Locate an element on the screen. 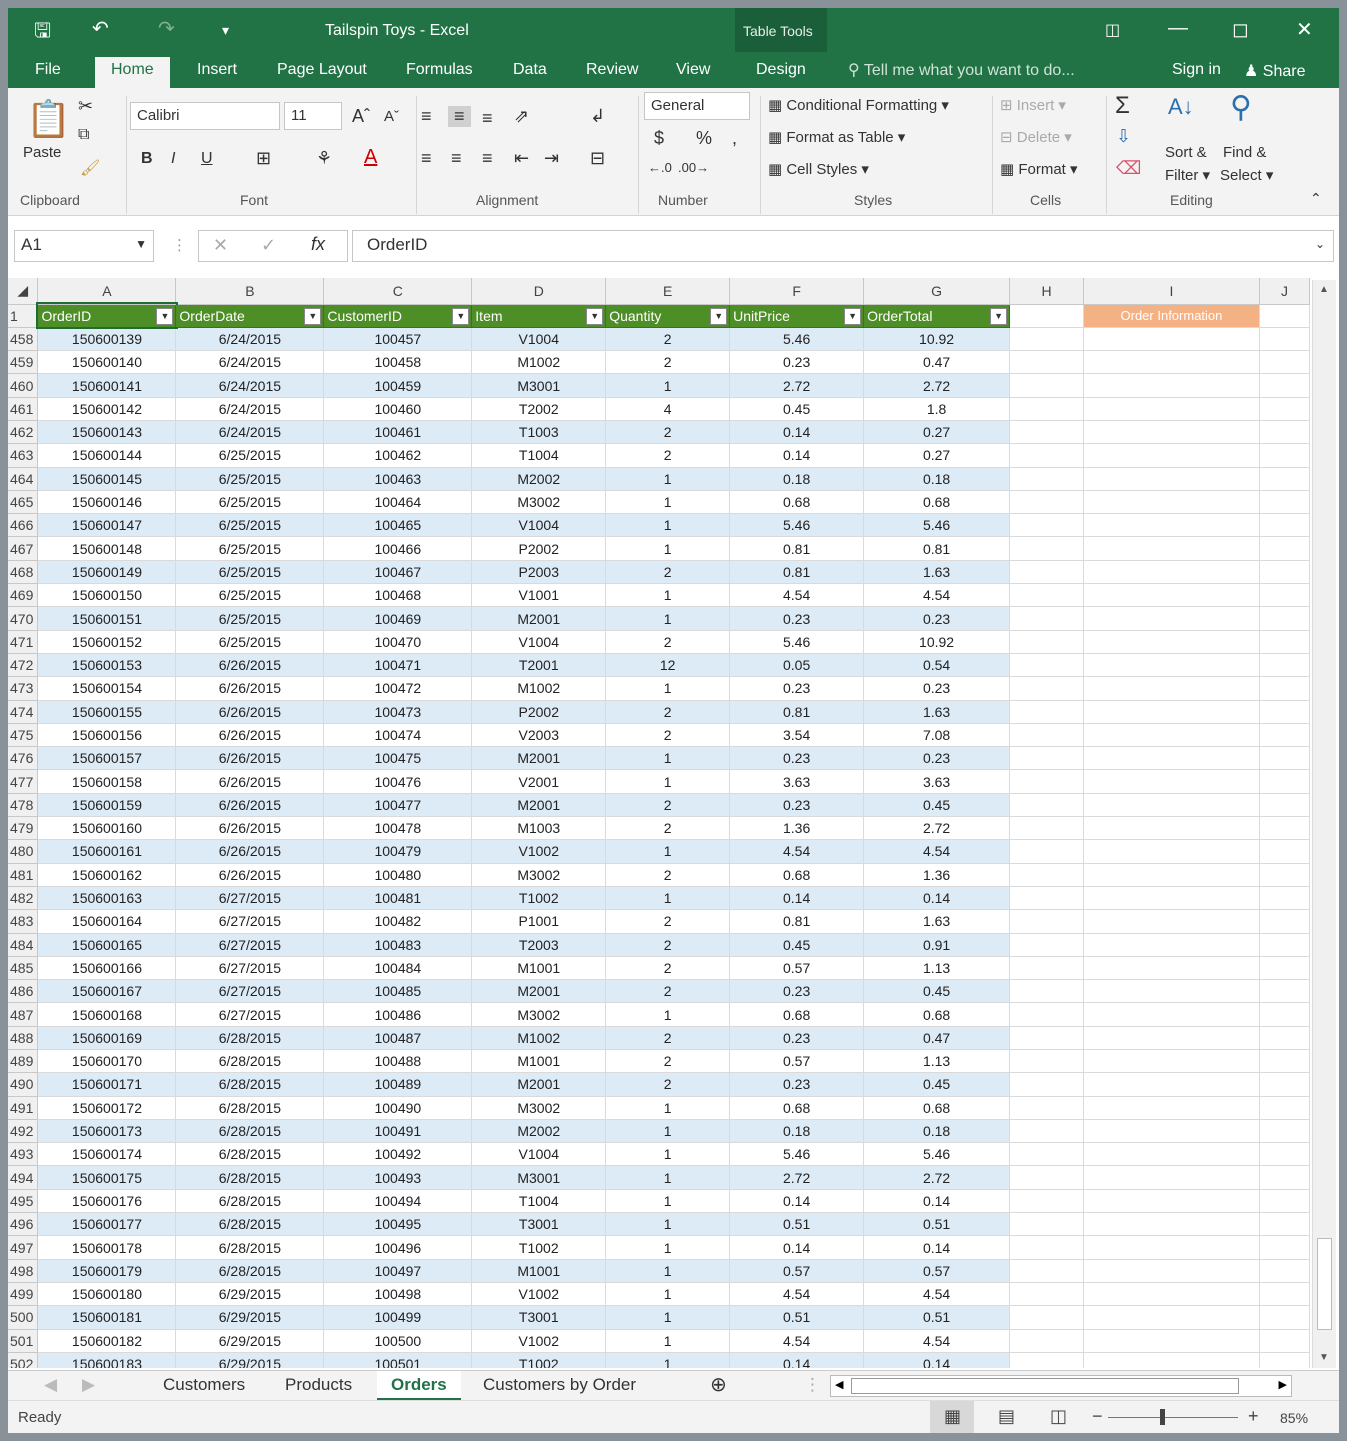  cell-orderdate: 6/25/2015 is located at coordinates (250, 525).